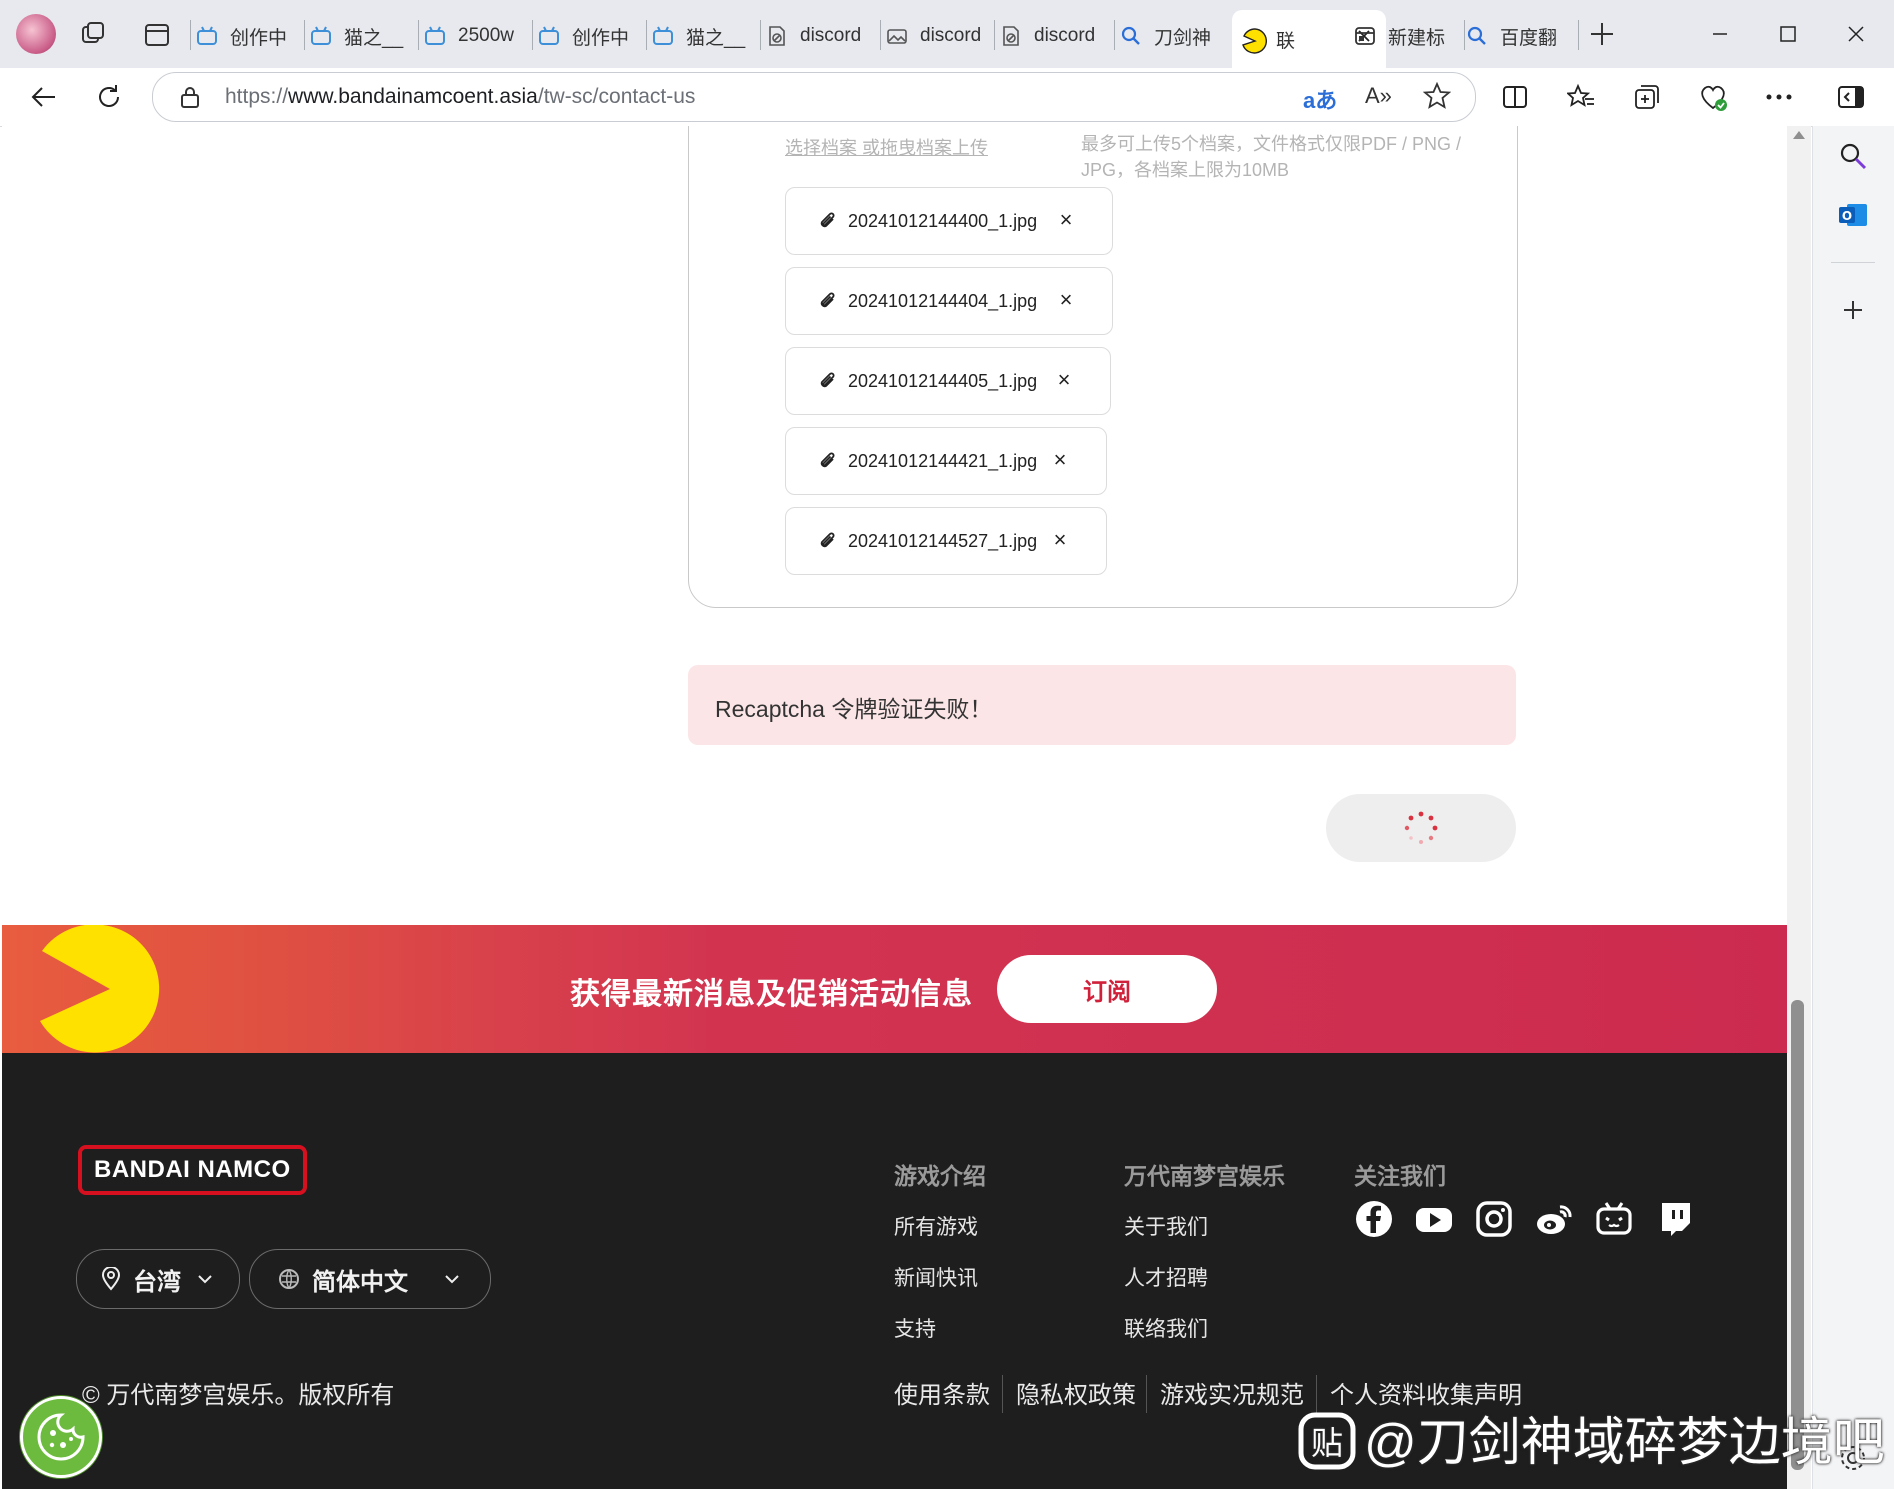 The height and width of the screenshot is (1489, 1894). Describe the element at coordinates (1107, 989) in the screenshot. I see `subscribe-button: 订阅` at that location.